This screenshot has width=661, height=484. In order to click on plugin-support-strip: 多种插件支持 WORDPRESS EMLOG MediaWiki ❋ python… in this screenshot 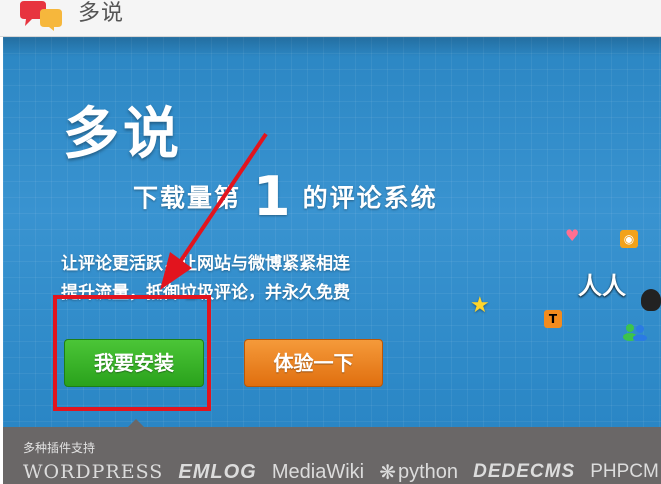, I will do `click(332, 451)`.